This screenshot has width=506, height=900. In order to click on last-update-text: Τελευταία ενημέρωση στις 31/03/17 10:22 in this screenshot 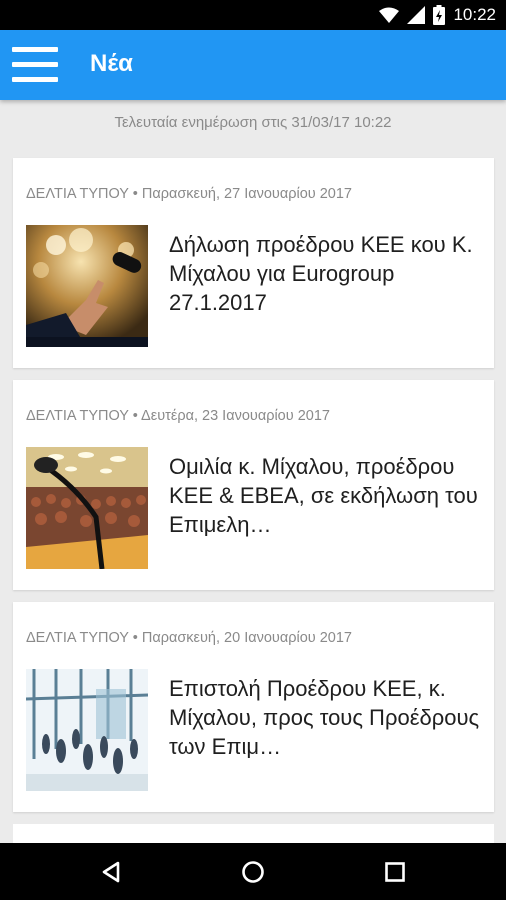, I will do `click(253, 122)`.